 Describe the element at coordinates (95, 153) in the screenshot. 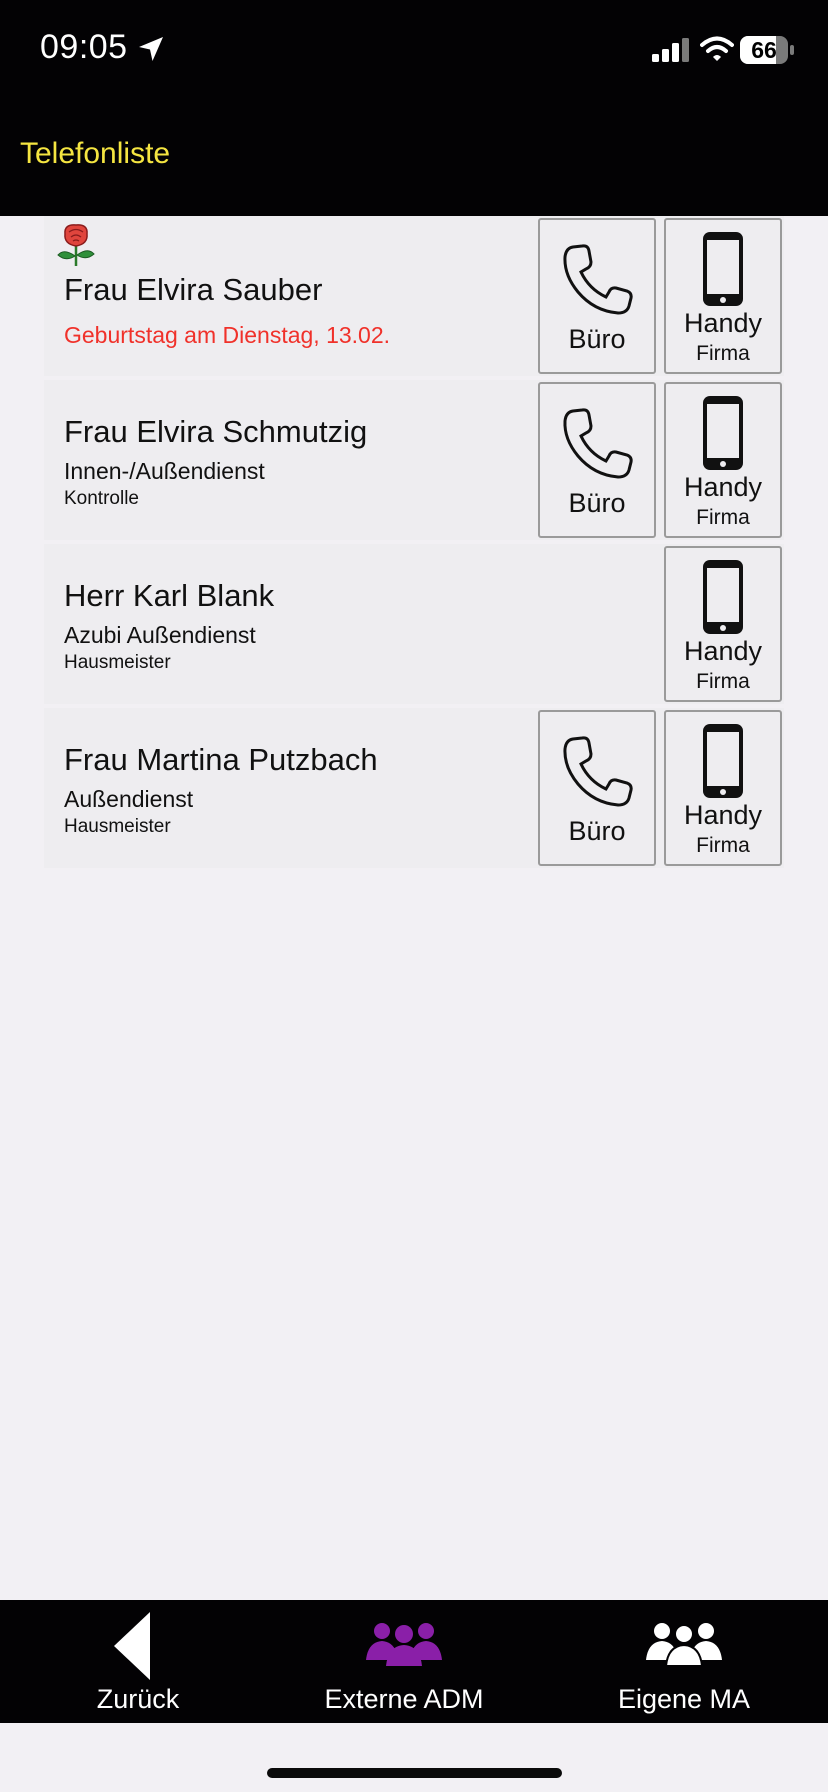

I see `page-title: Telefonliste` at that location.